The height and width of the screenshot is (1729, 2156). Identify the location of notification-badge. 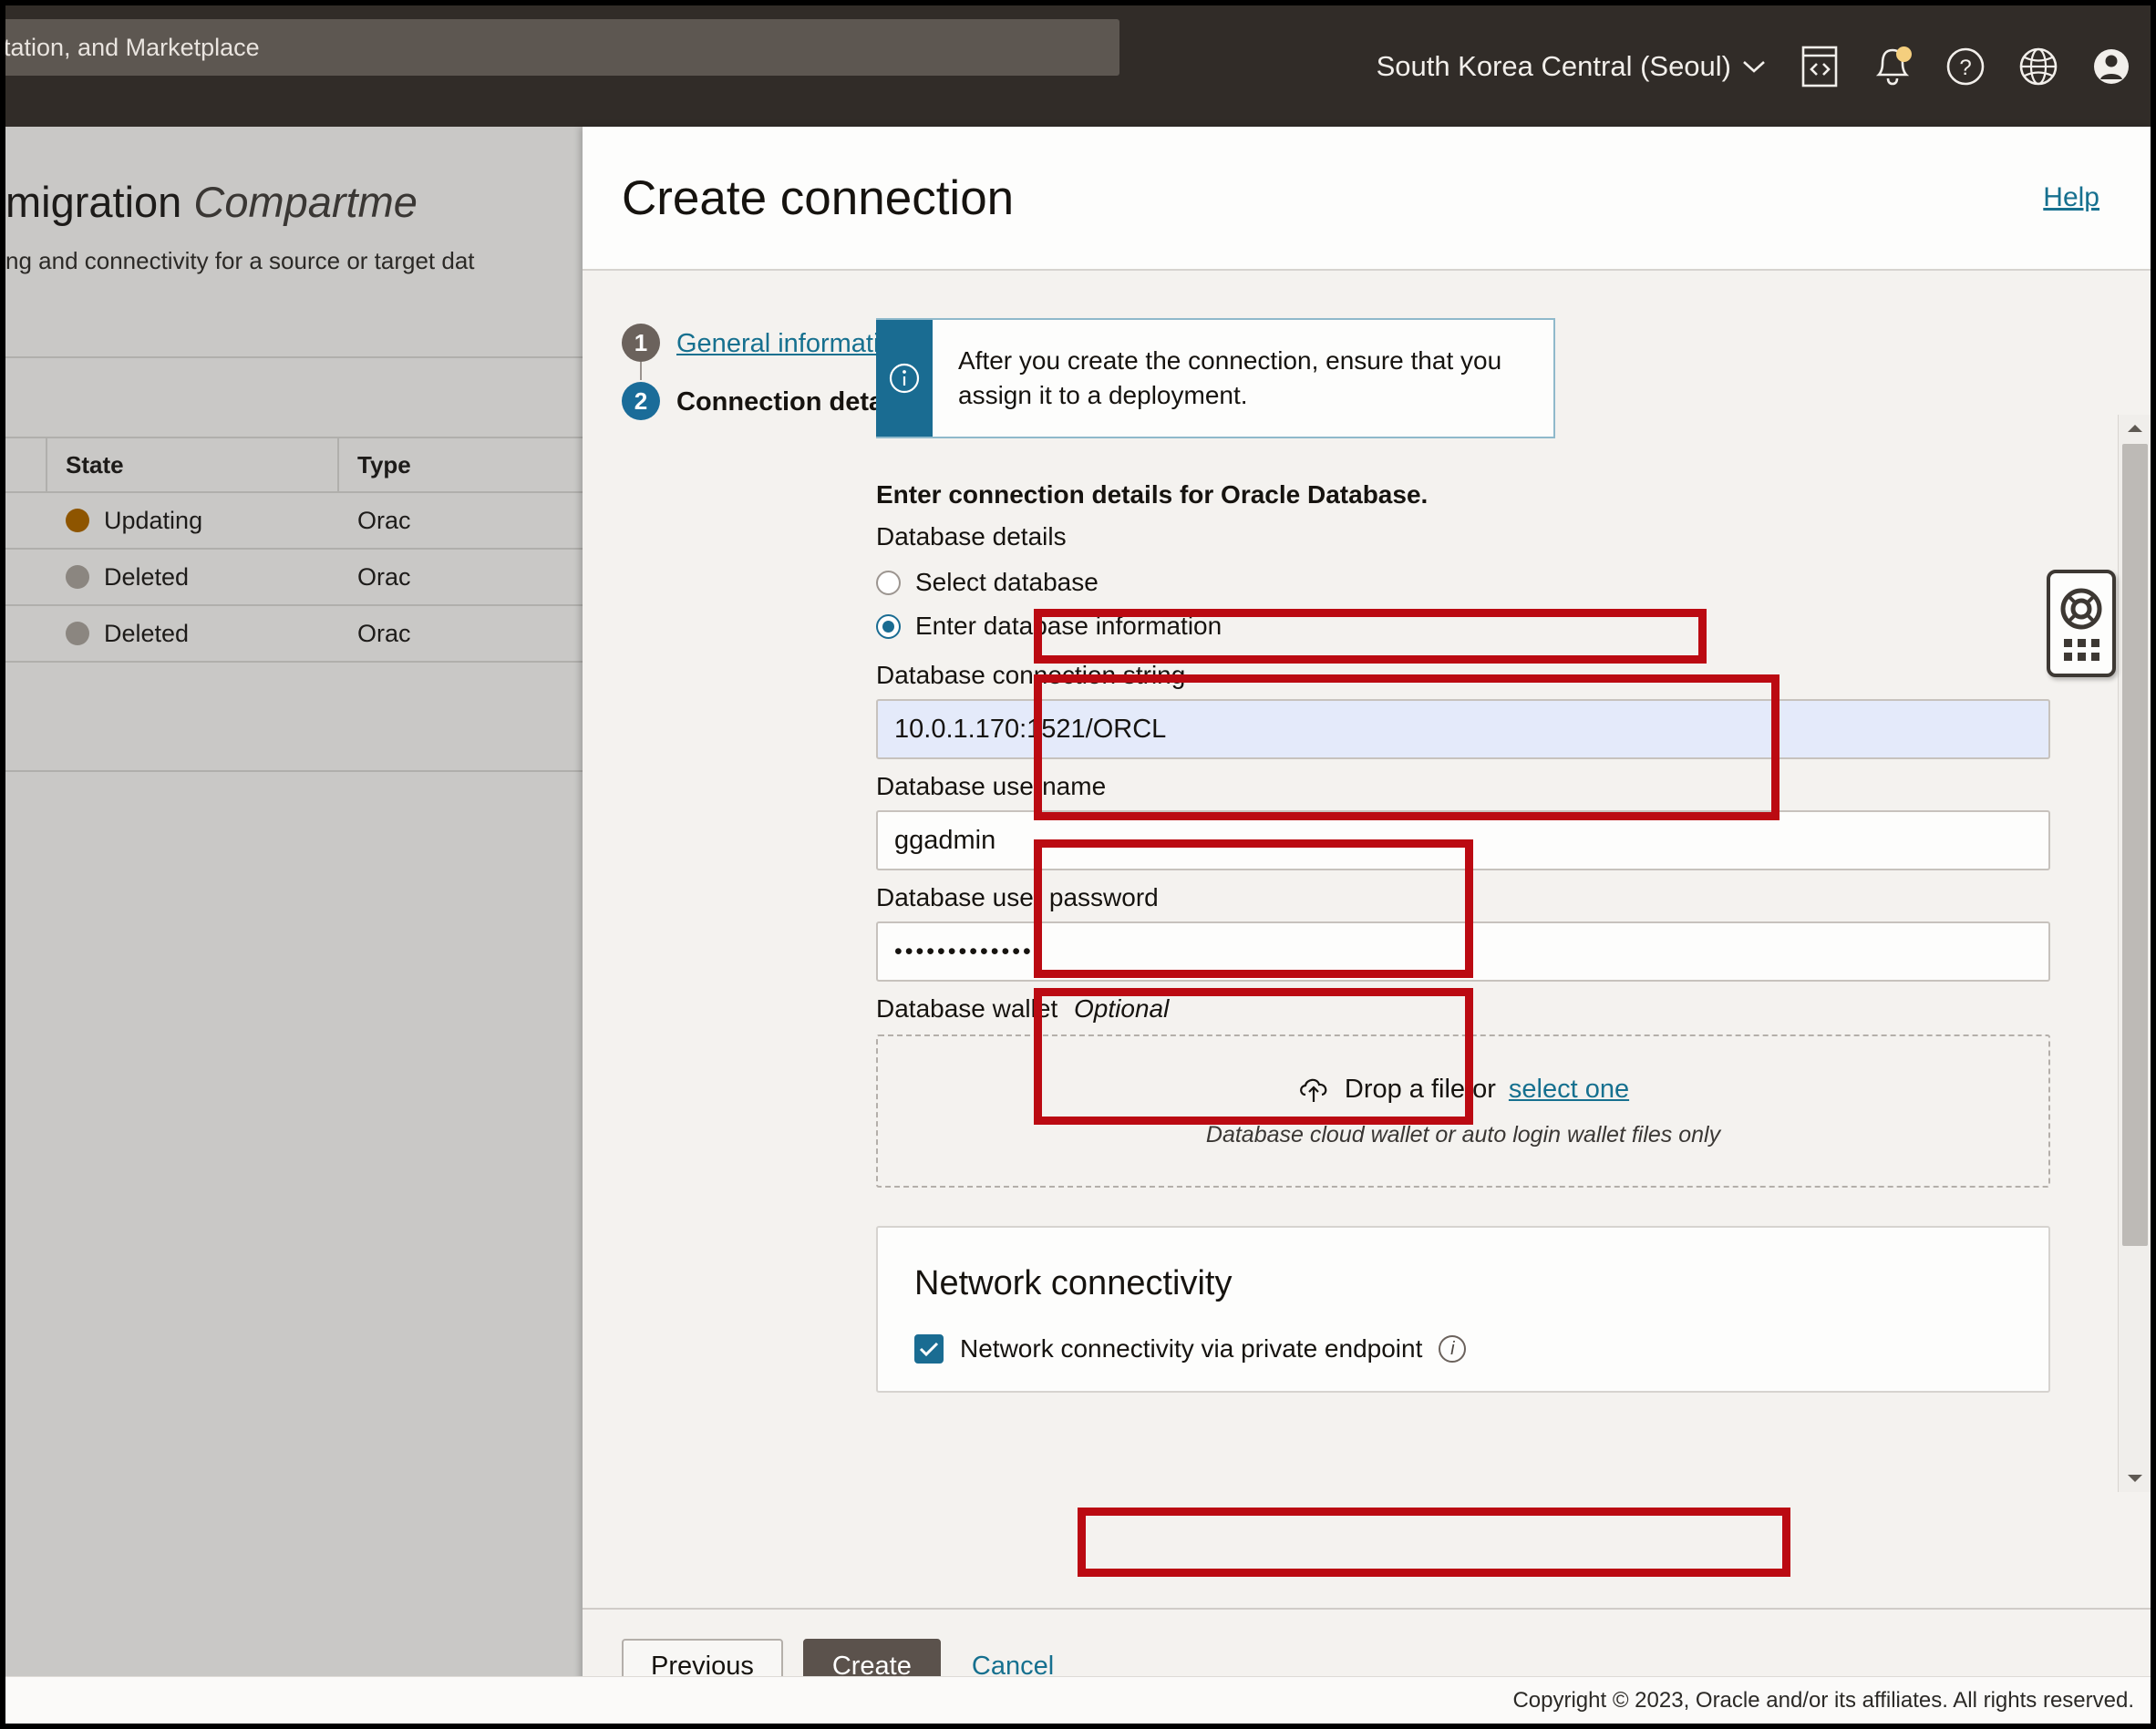
(1904, 54).